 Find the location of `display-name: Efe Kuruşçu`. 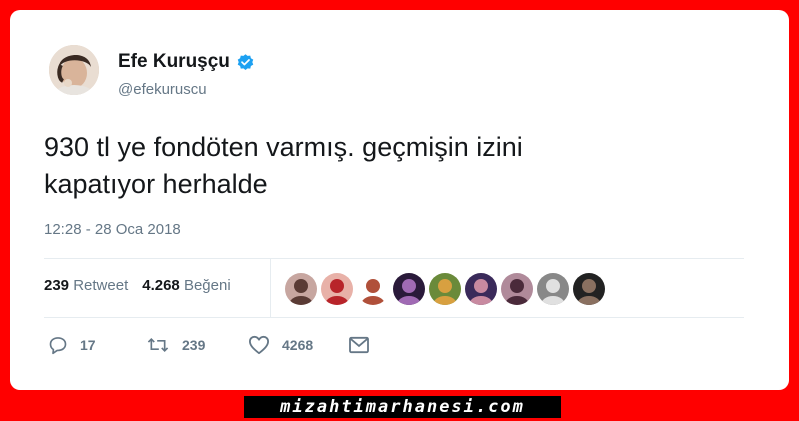

display-name: Efe Kuruşçu is located at coordinates (186, 62).